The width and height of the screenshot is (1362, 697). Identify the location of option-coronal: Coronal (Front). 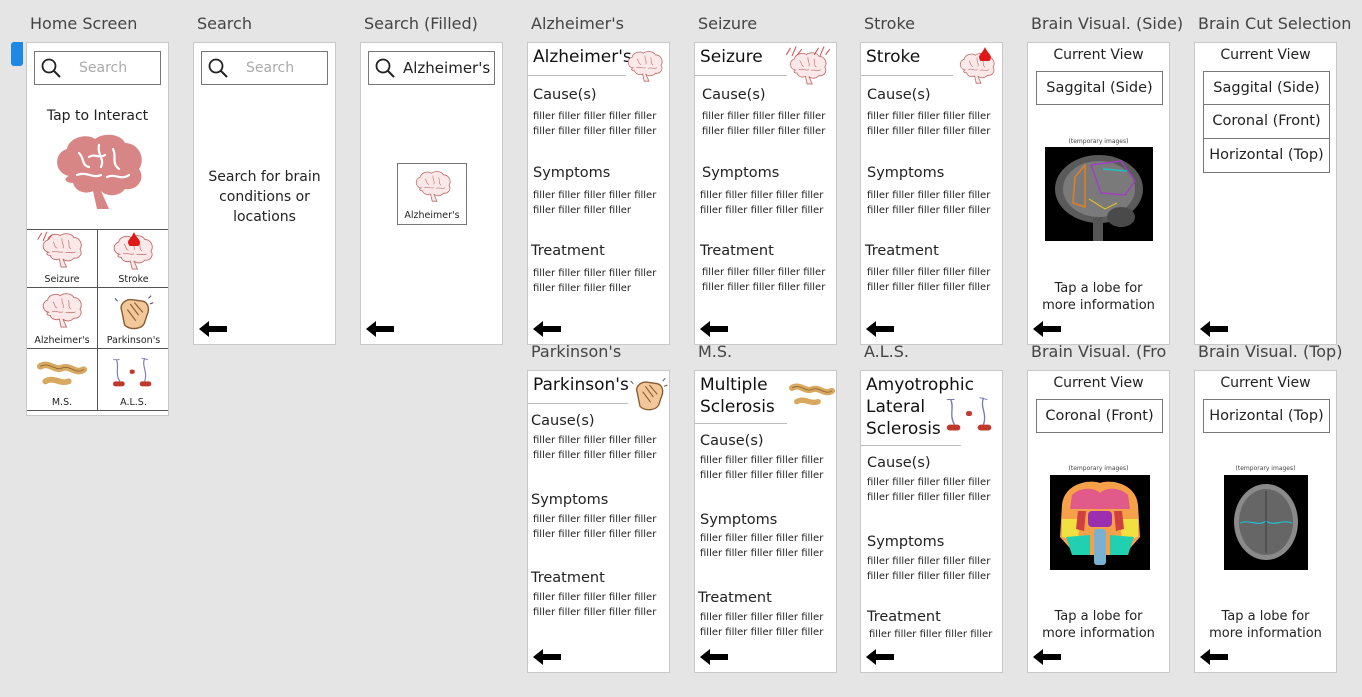
(1266, 122).